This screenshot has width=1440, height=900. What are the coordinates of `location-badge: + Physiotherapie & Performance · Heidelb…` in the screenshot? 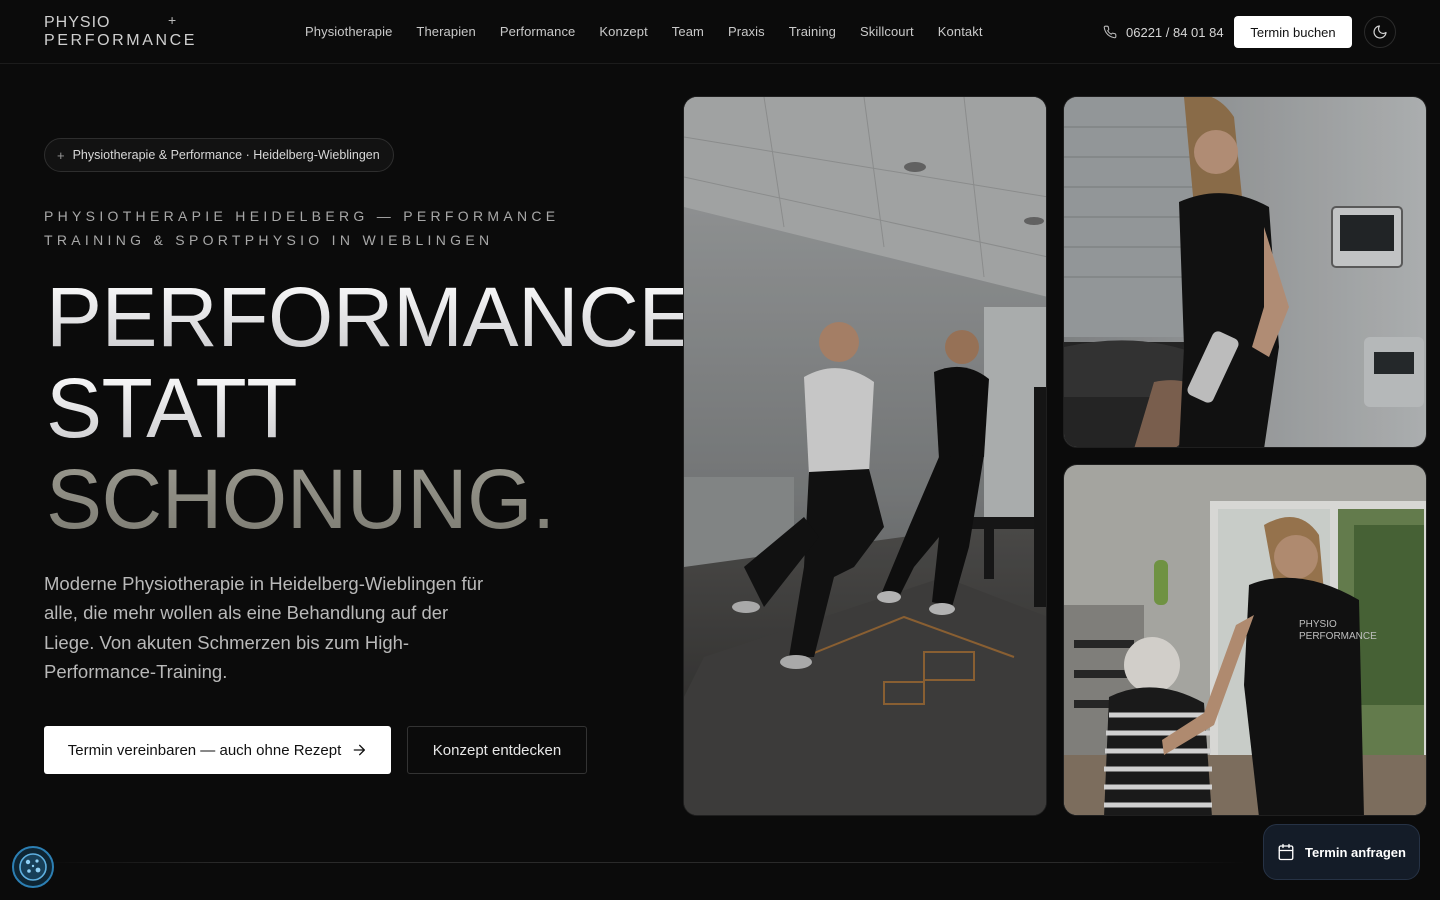 It's located at (219, 155).